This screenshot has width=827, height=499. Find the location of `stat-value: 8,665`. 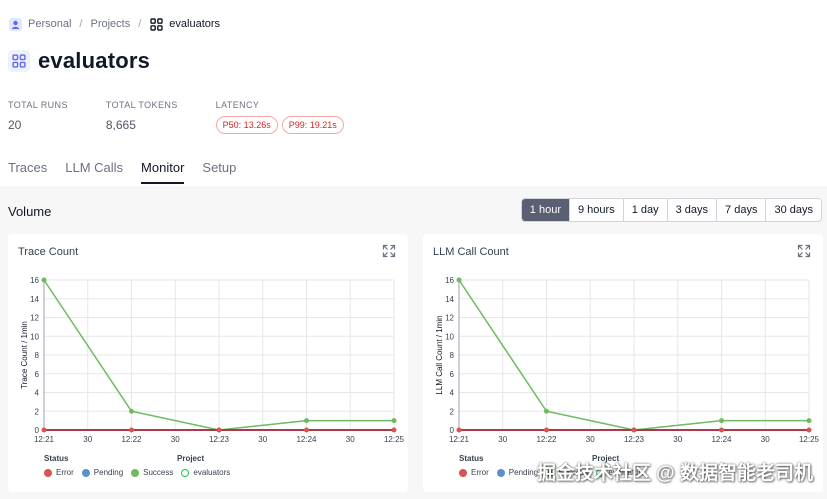

stat-value: 8,665 is located at coordinates (120, 125).